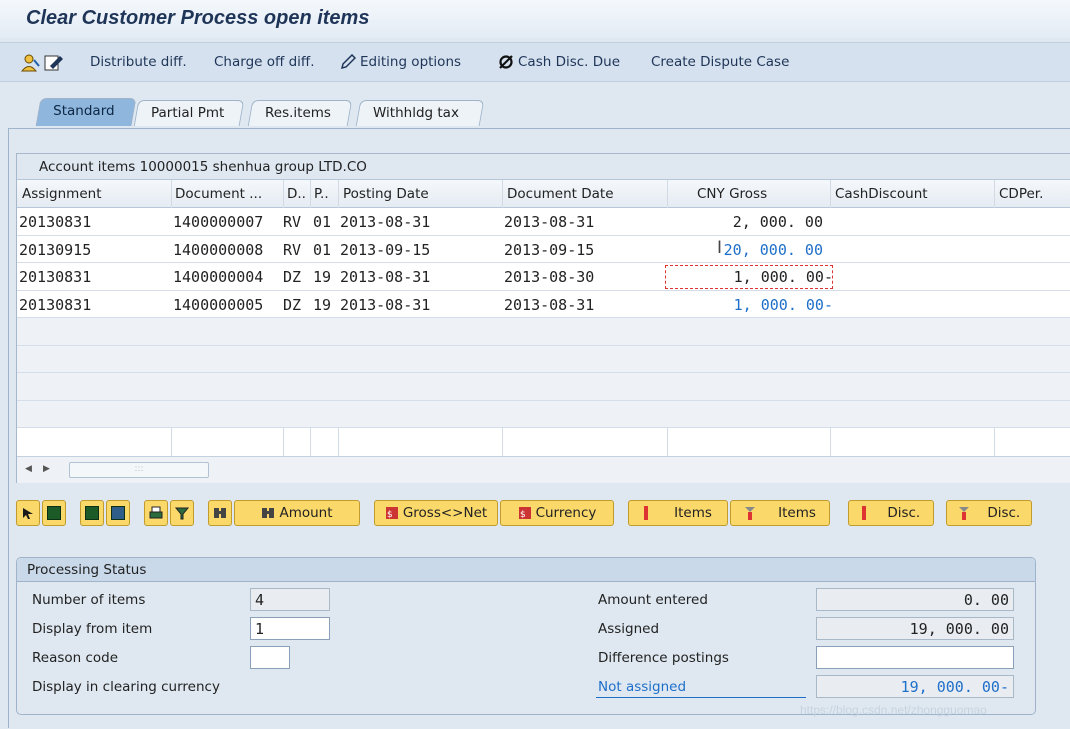 The height and width of the screenshot is (729, 1070). Describe the element at coordinates (720, 62) in the screenshot. I see `create-dispute-case-button: Create Dispute Case` at that location.